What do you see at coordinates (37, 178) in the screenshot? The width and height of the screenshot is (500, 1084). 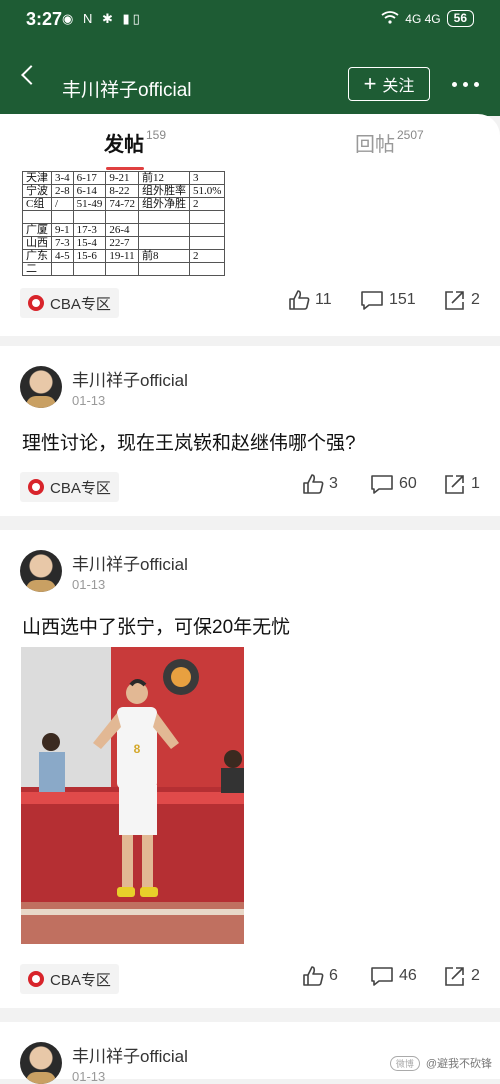 I see `table-cell: 天津` at bounding box center [37, 178].